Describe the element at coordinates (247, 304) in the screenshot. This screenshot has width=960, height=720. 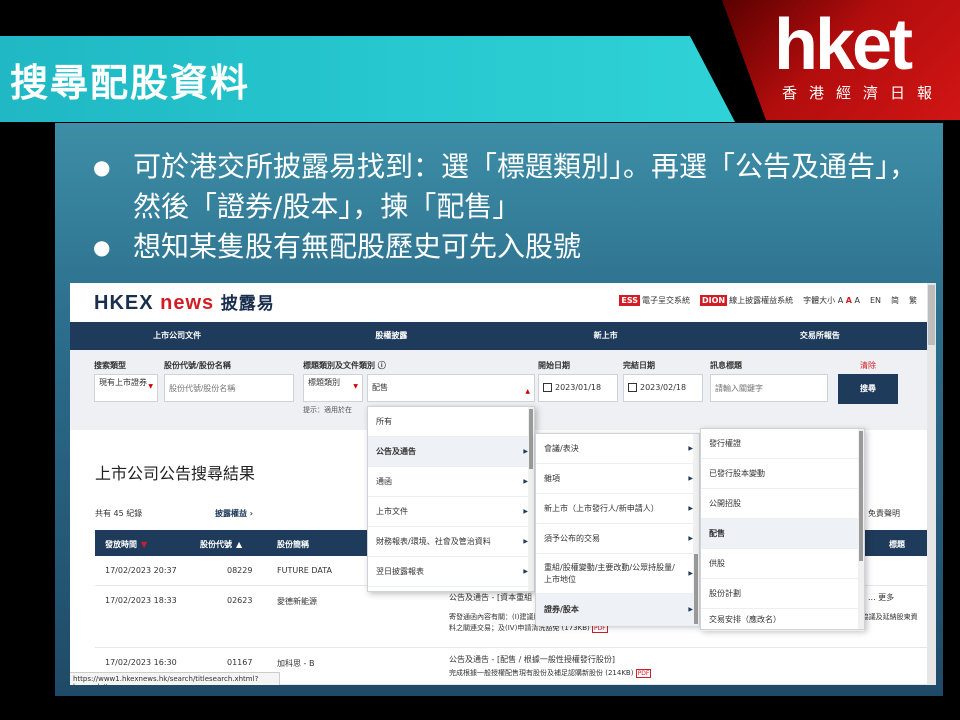
I see `hkex-logo-dis: 披露易` at that location.